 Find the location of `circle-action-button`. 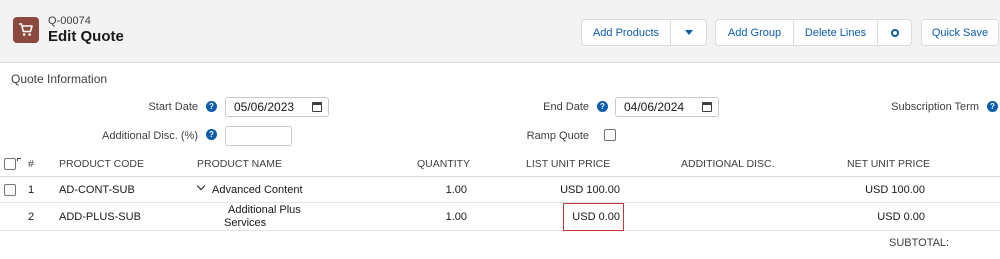

circle-action-button is located at coordinates (894, 32).